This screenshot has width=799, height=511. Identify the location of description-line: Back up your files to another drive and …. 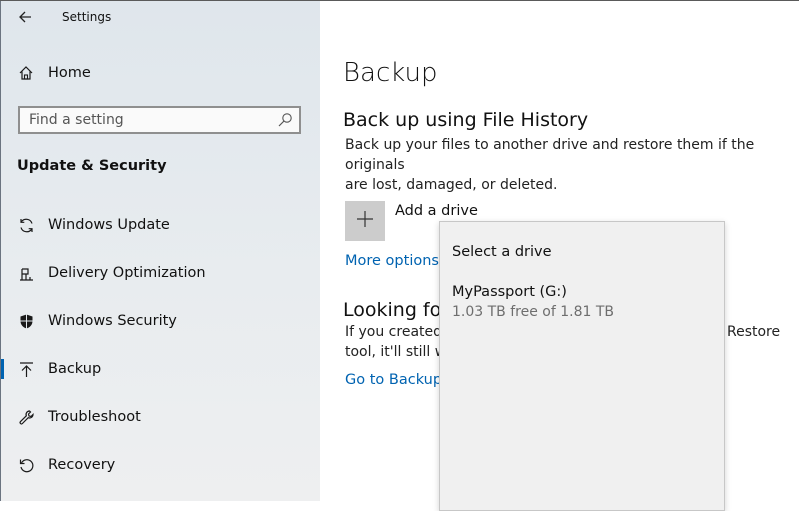
(550, 155).